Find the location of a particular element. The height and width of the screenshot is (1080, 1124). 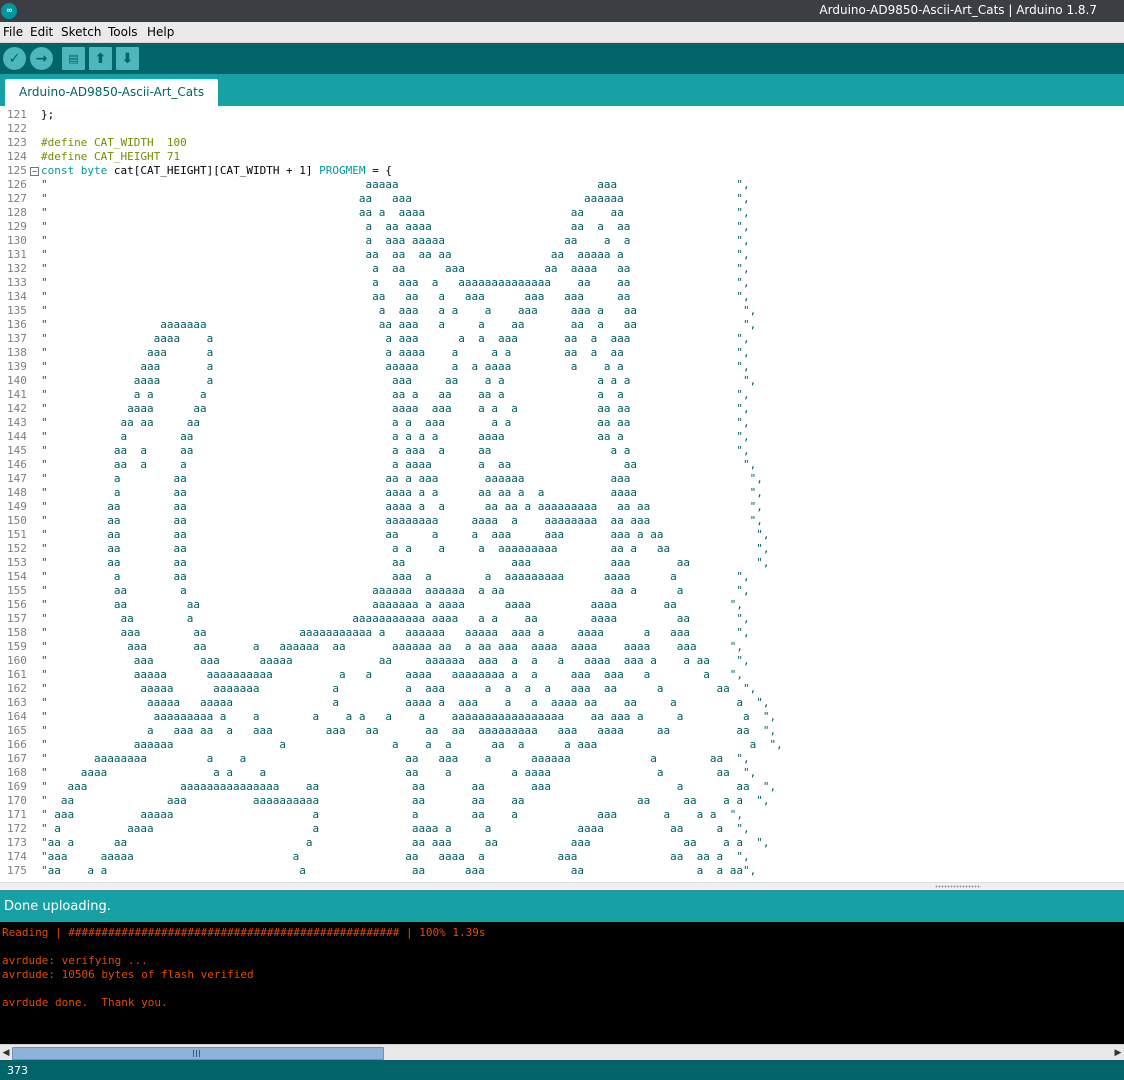

toolbar: ✓ → ▤ ⬆ ⬇ is located at coordinates (562, 58).